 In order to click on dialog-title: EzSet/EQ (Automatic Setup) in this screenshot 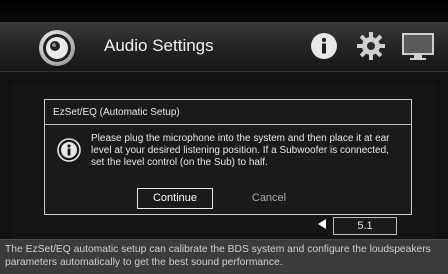, I will do `click(116, 112)`.